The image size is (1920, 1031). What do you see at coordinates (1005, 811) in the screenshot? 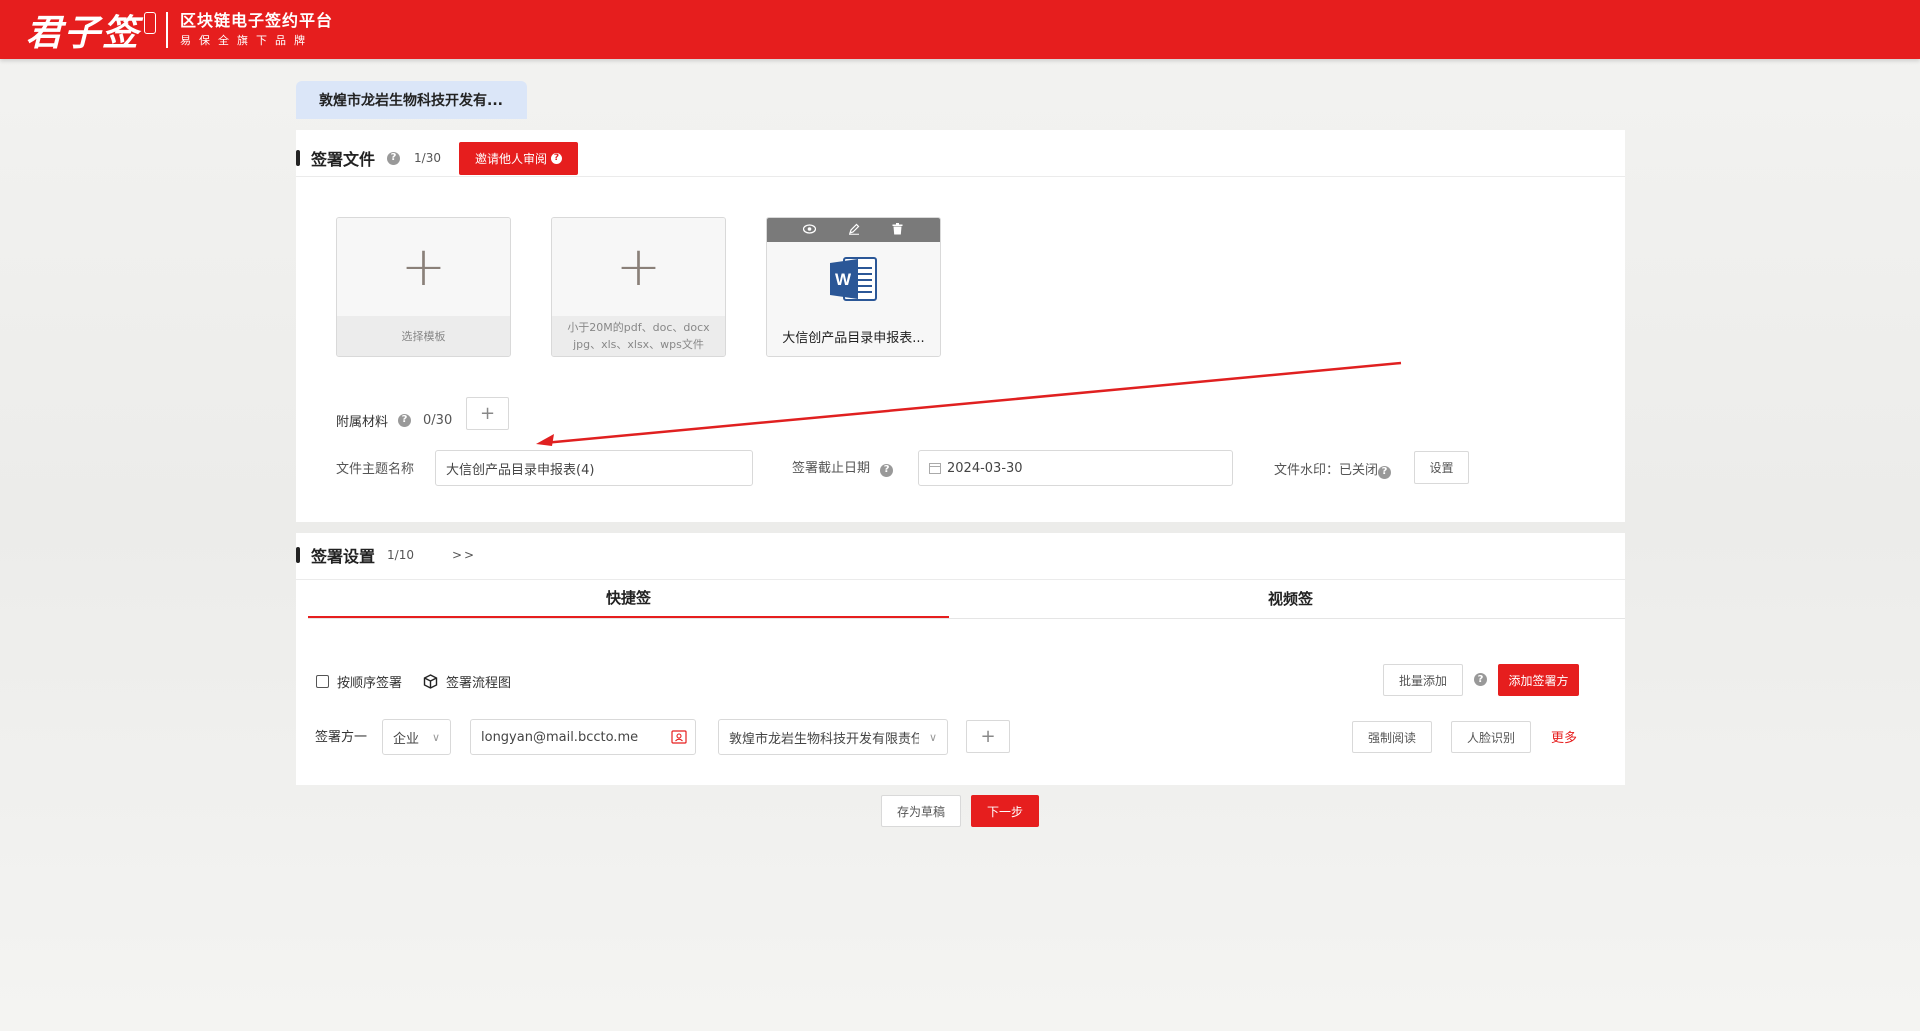
I see `next-step-button: 下一步` at bounding box center [1005, 811].